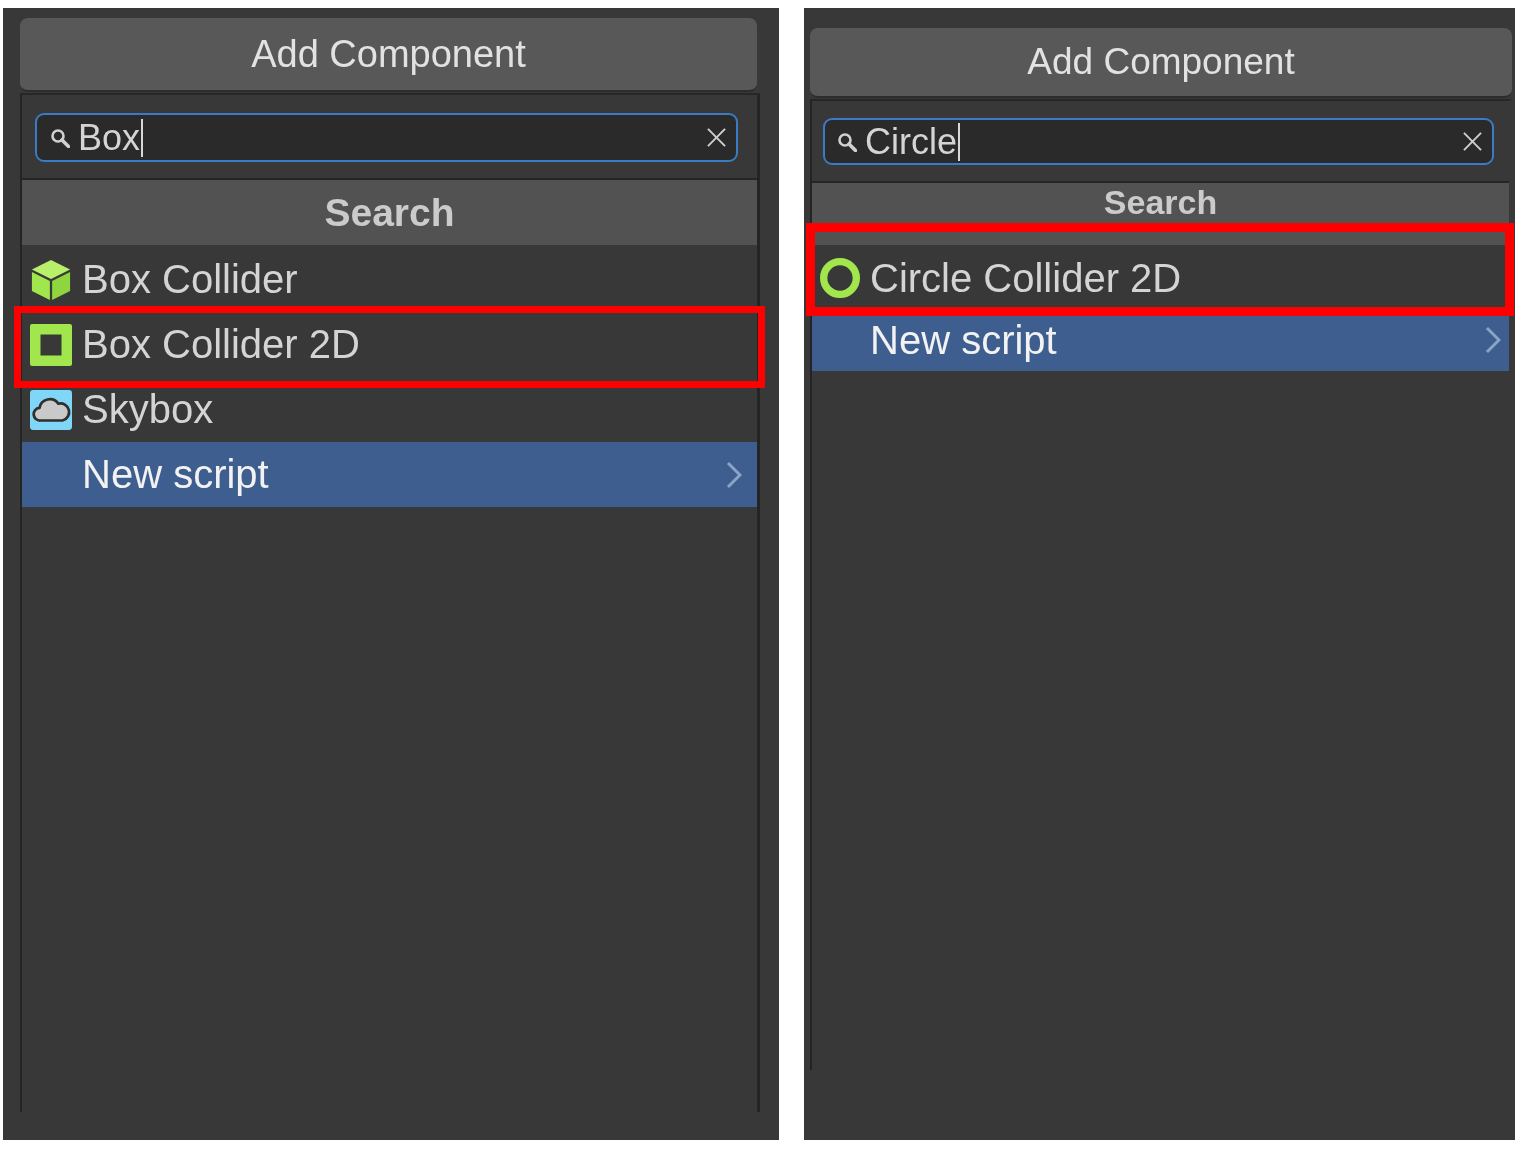 This screenshot has height=1149, width=1525. What do you see at coordinates (389, 279) in the screenshot?
I see `menu-item: Box Collider` at bounding box center [389, 279].